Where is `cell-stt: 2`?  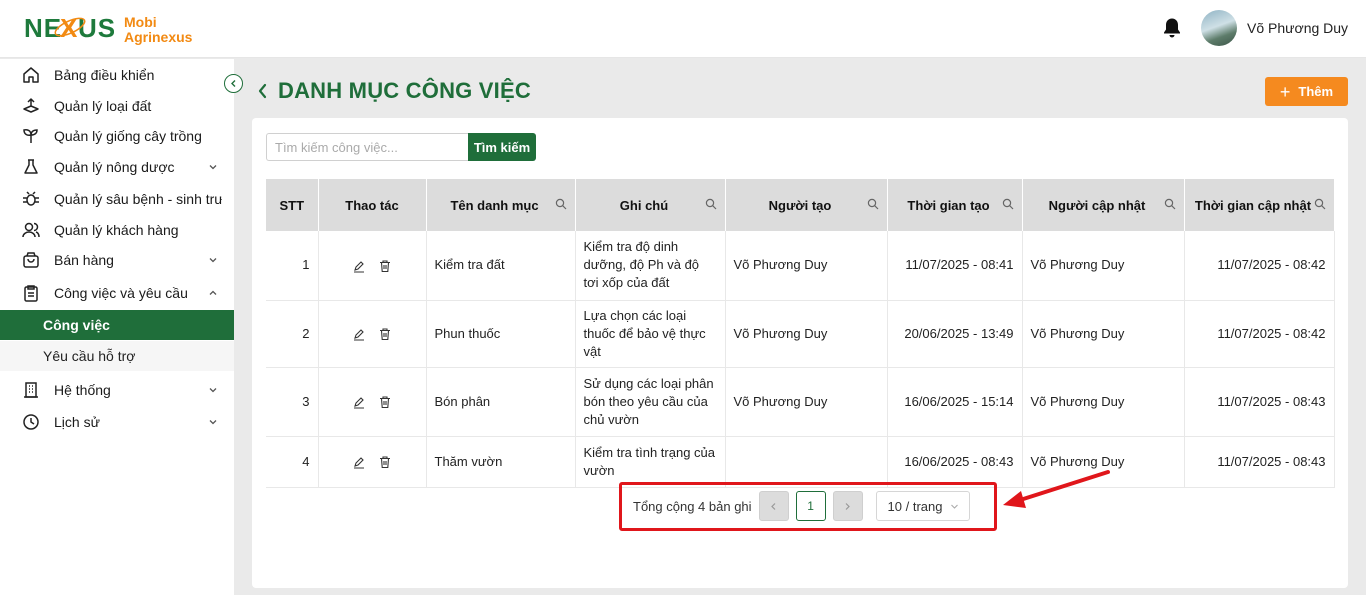 cell-stt: 2 is located at coordinates (292, 334).